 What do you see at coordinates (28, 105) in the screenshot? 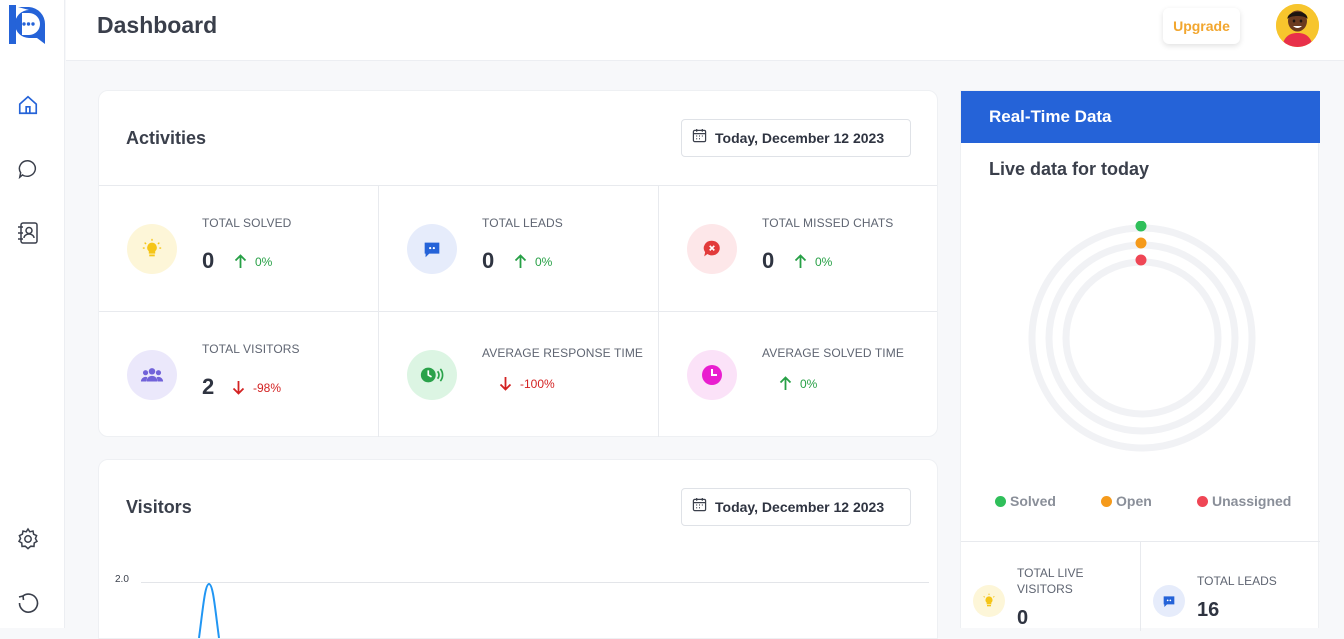
I see `home-icon` at bounding box center [28, 105].